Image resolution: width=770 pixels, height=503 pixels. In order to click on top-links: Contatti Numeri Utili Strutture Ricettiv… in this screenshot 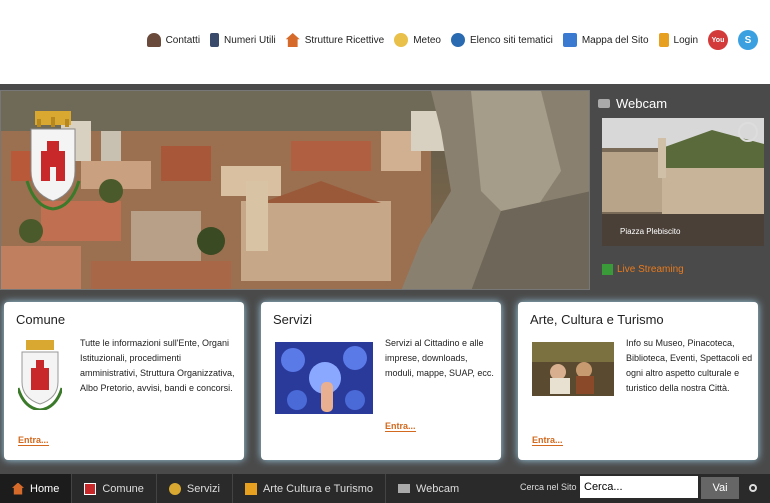, I will do `click(452, 40)`.